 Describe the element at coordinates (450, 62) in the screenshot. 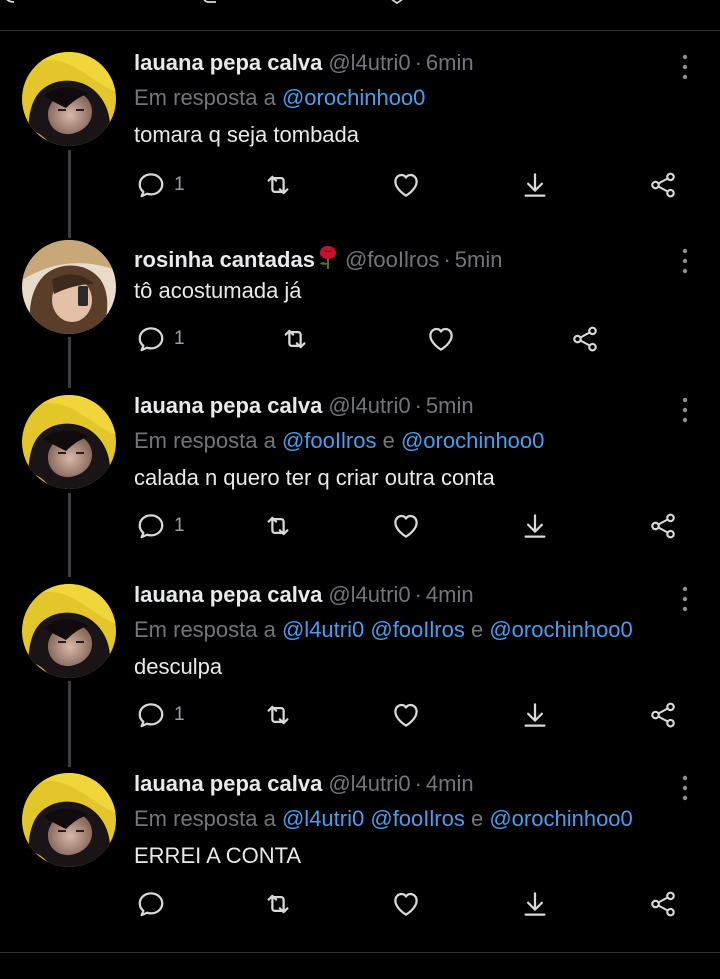

I see `timestamp: 6min` at that location.